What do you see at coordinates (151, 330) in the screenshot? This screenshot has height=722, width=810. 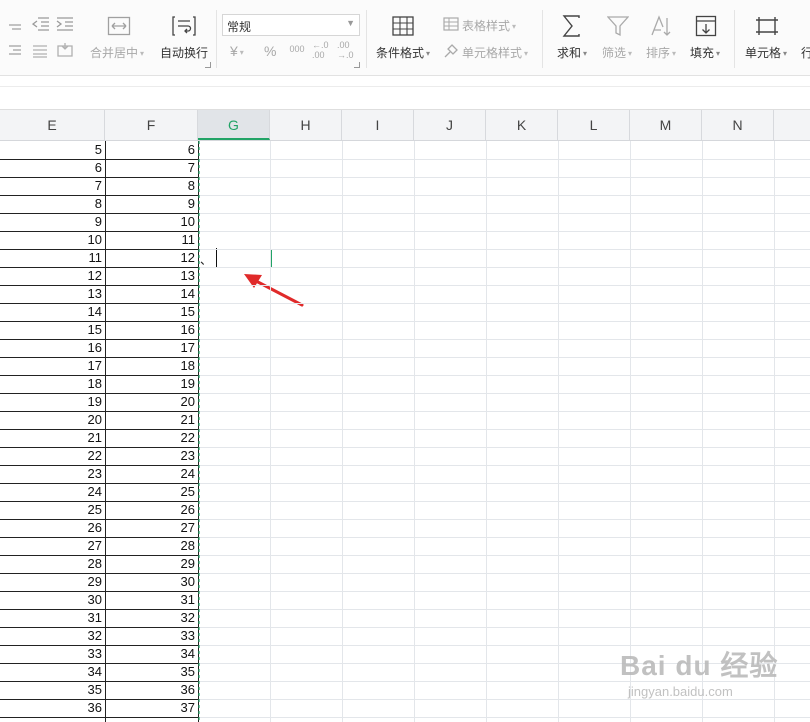 I see `cell-f: 16` at bounding box center [151, 330].